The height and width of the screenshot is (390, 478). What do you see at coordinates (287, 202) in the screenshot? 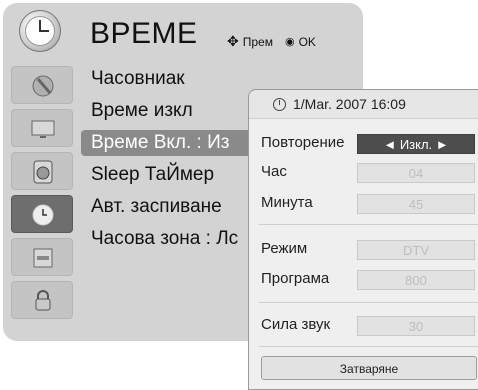
I see `minute-label: Минута` at bounding box center [287, 202].